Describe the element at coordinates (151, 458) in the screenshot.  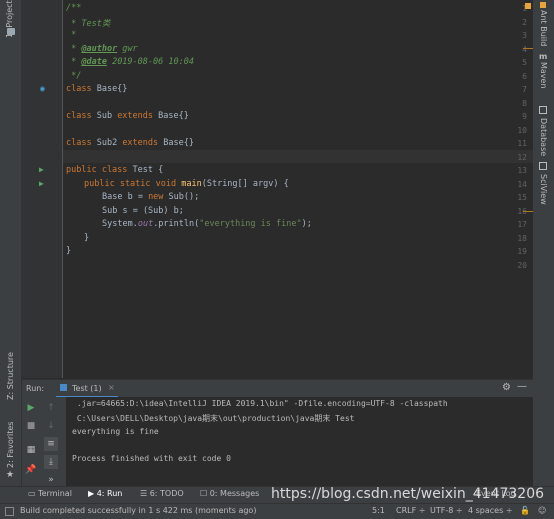
I see `console-line: Process finished with exit code 0` at that location.